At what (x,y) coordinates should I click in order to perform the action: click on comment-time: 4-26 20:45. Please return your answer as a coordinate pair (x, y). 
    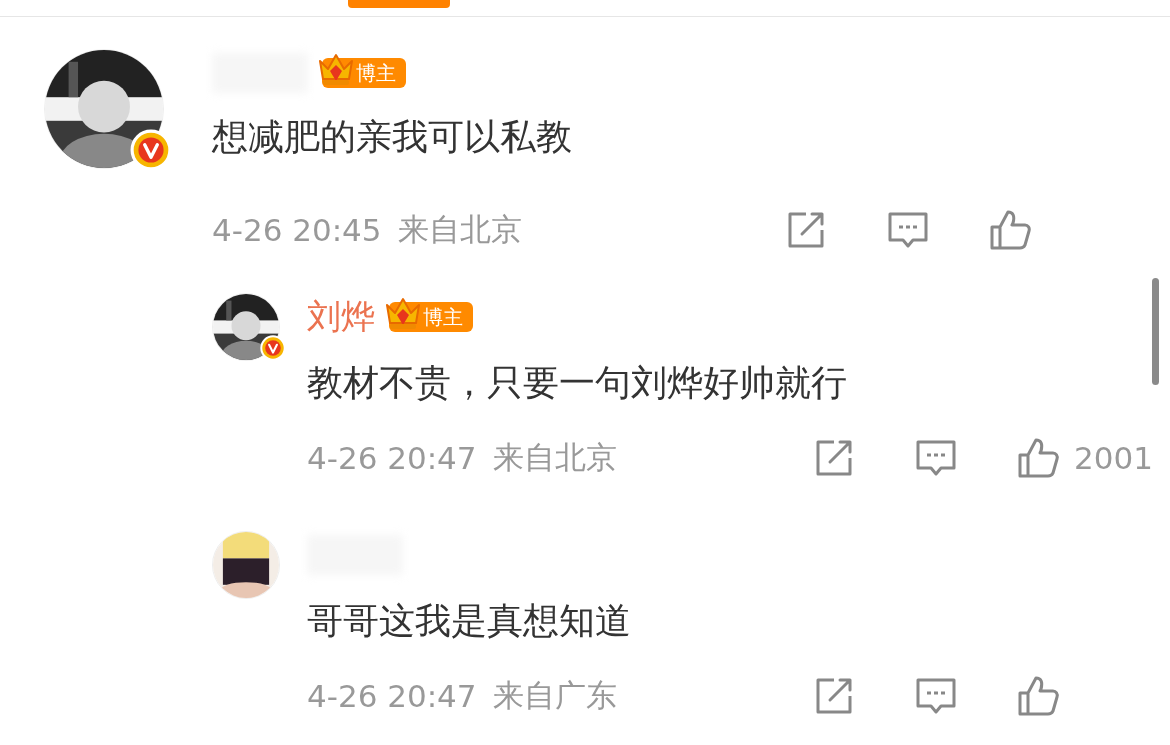
    Looking at the image, I should click on (297, 230).